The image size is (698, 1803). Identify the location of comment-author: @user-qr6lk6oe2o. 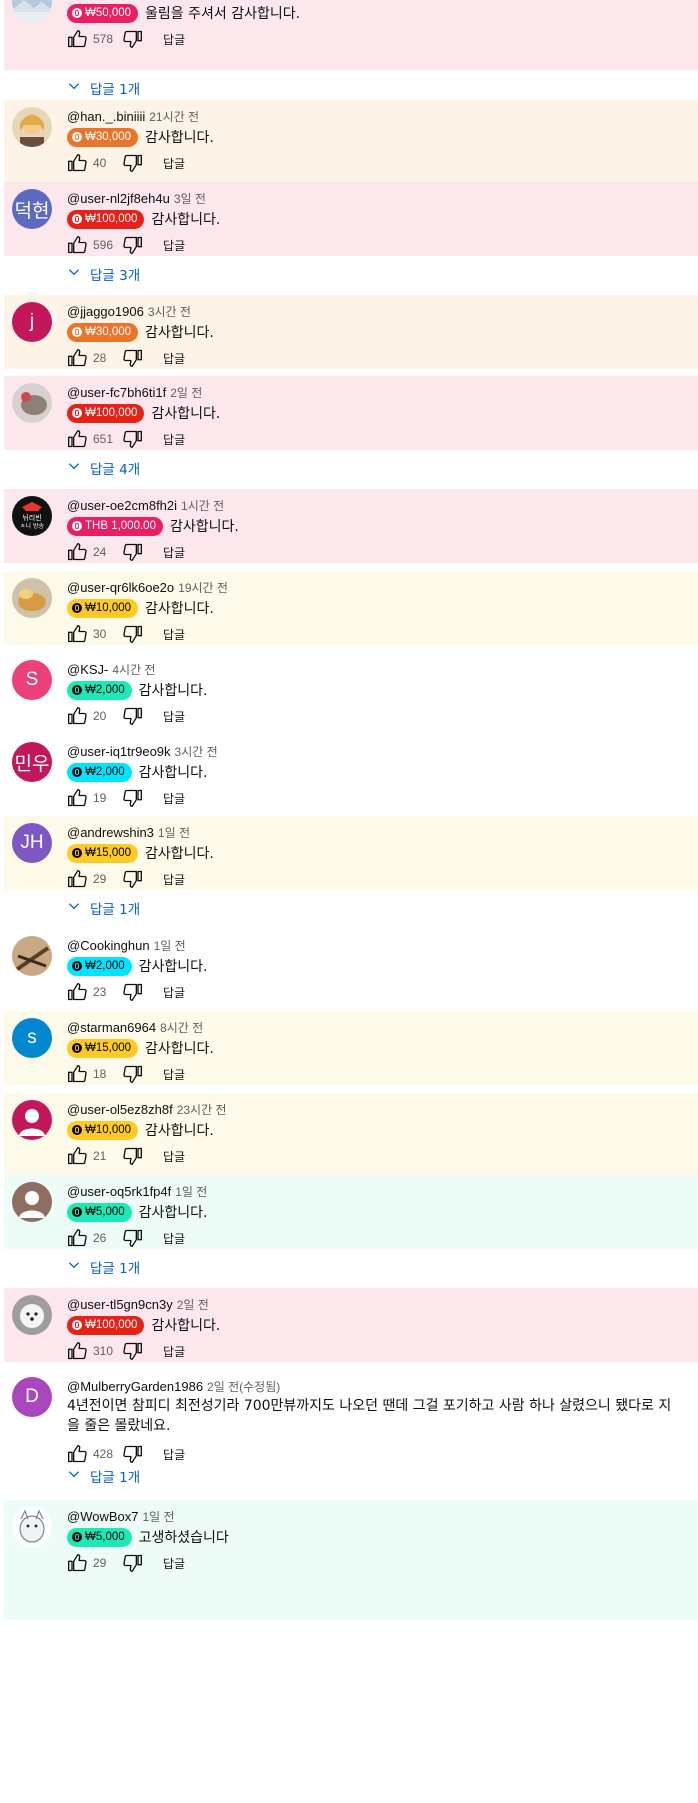
(120, 587).